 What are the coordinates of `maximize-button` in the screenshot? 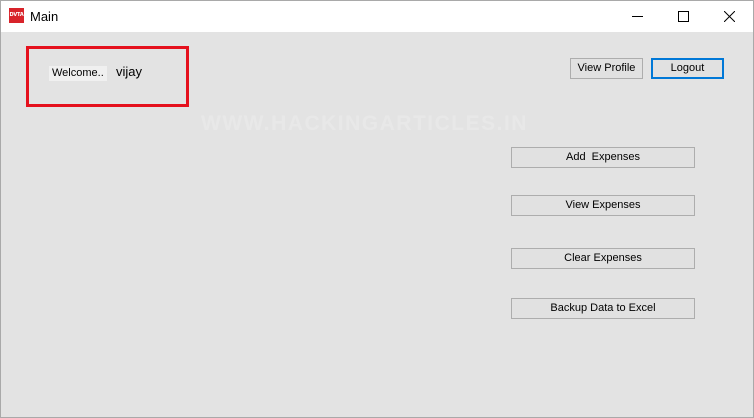 It's located at (684, 16).